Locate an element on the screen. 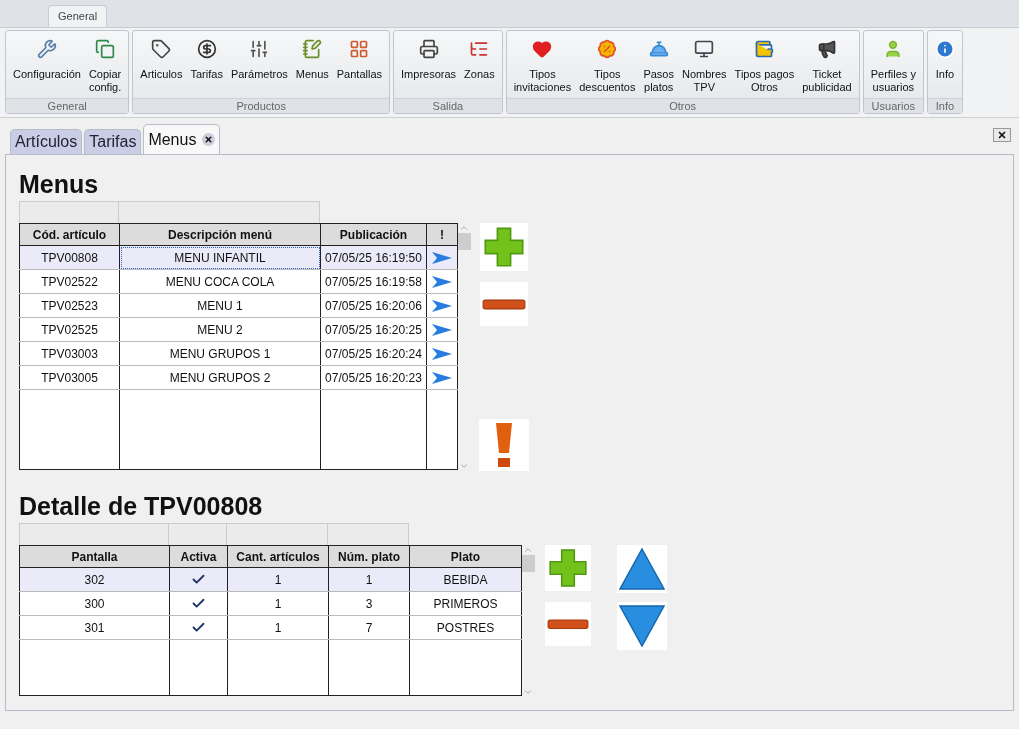 The width and height of the screenshot is (1019, 729). column-header: Cód. artículo is located at coordinates (69, 234).